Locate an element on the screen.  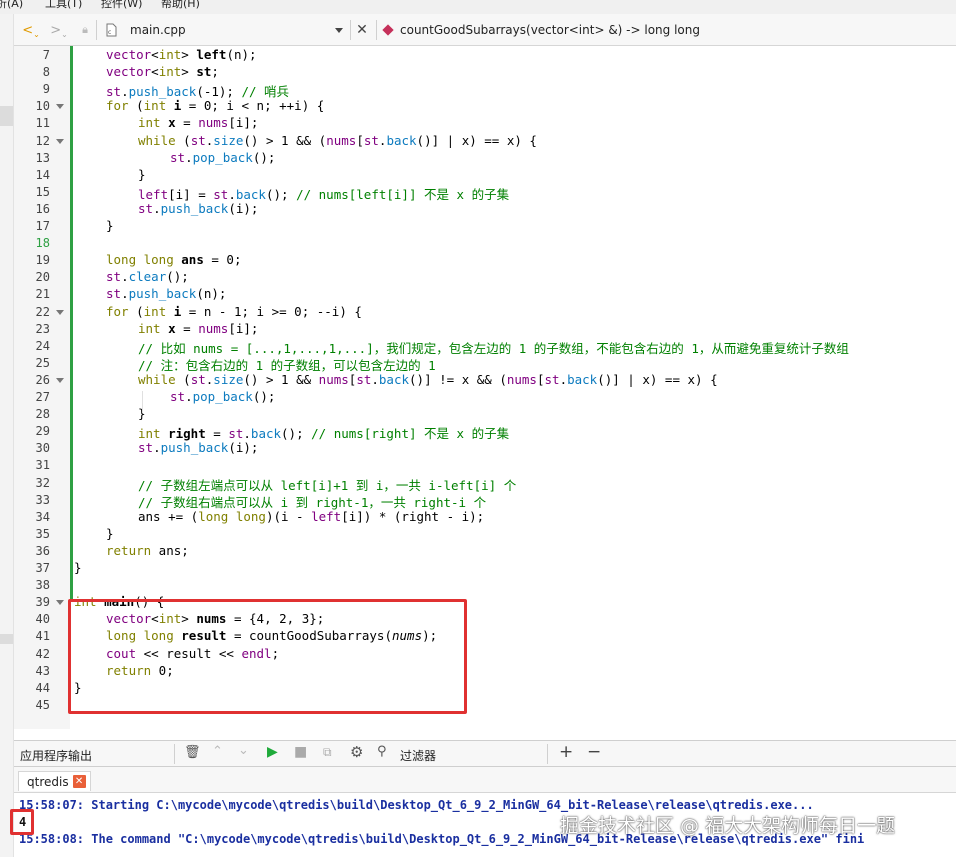
line-number: 45 is located at coordinates (42, 704).